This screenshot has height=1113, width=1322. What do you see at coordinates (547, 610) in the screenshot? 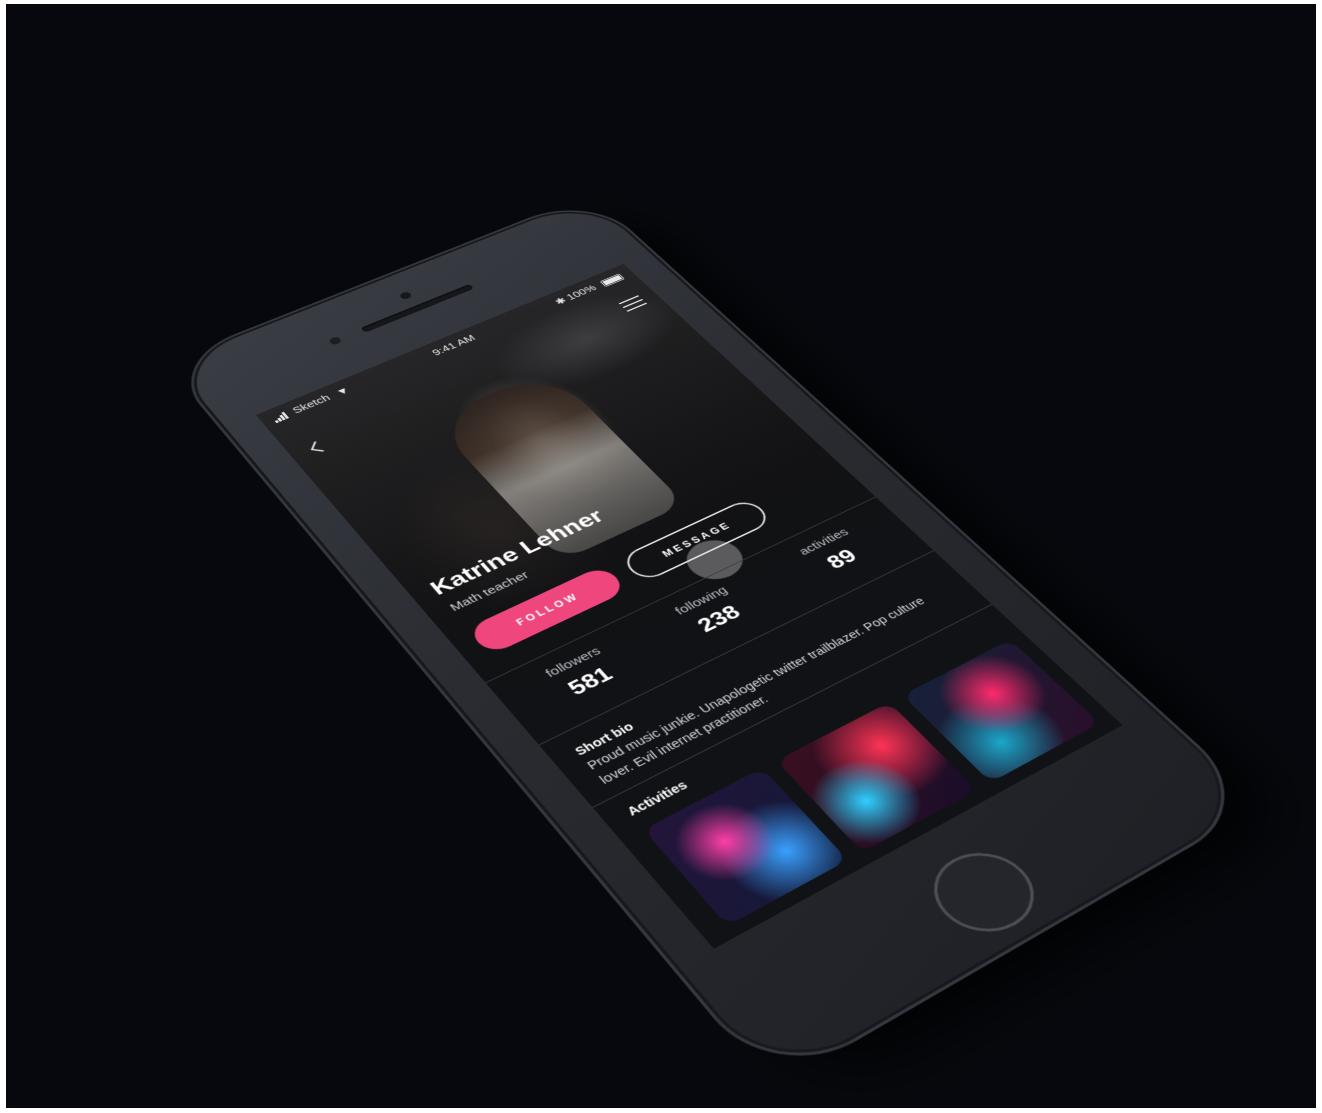
I see `follow-button: FOLLOW` at bounding box center [547, 610].